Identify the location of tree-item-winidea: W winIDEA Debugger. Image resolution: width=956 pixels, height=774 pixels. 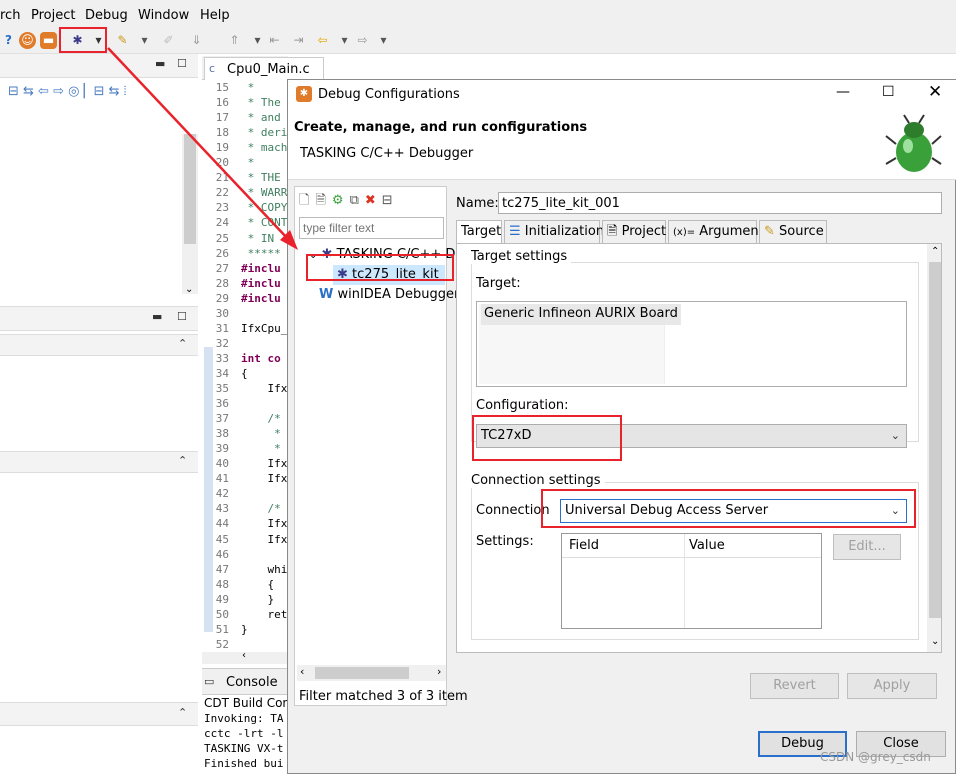
(389, 294).